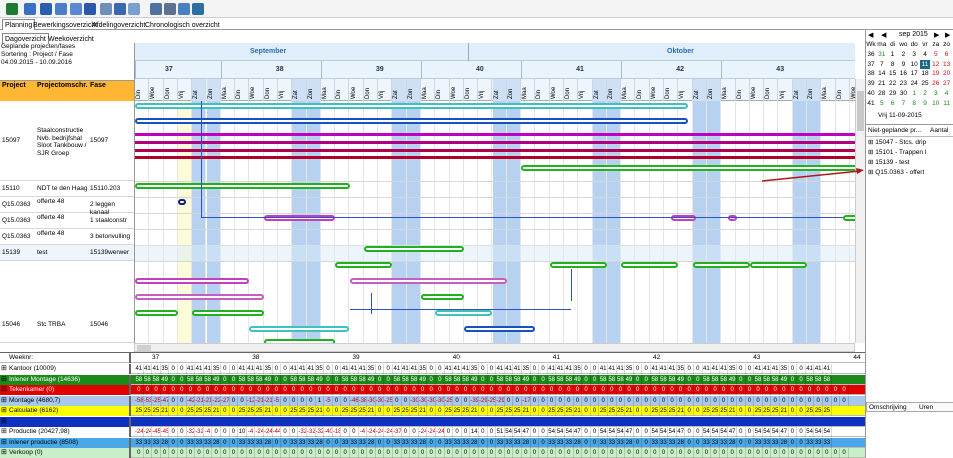  Describe the element at coordinates (889, 162) in the screenshot. I see `not-planned-item: ⊞ 15139 - test` at that location.